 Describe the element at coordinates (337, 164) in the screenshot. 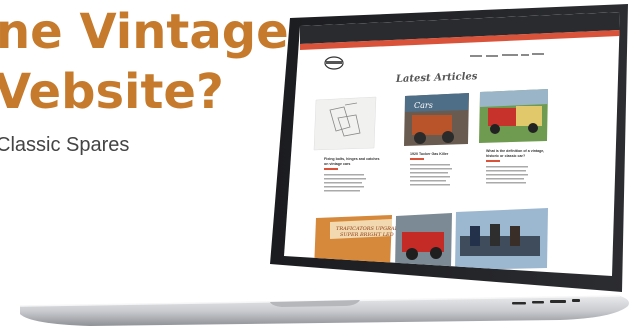

I see `svg-text: on vintage cars` at that location.